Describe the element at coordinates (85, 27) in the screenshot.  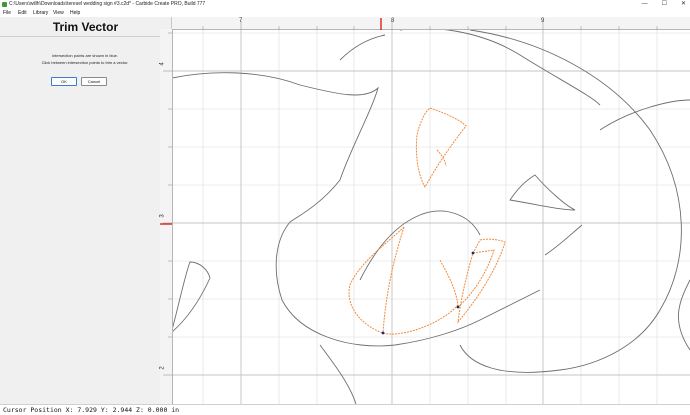
I see `panel-title: Trim Vector` at that location.